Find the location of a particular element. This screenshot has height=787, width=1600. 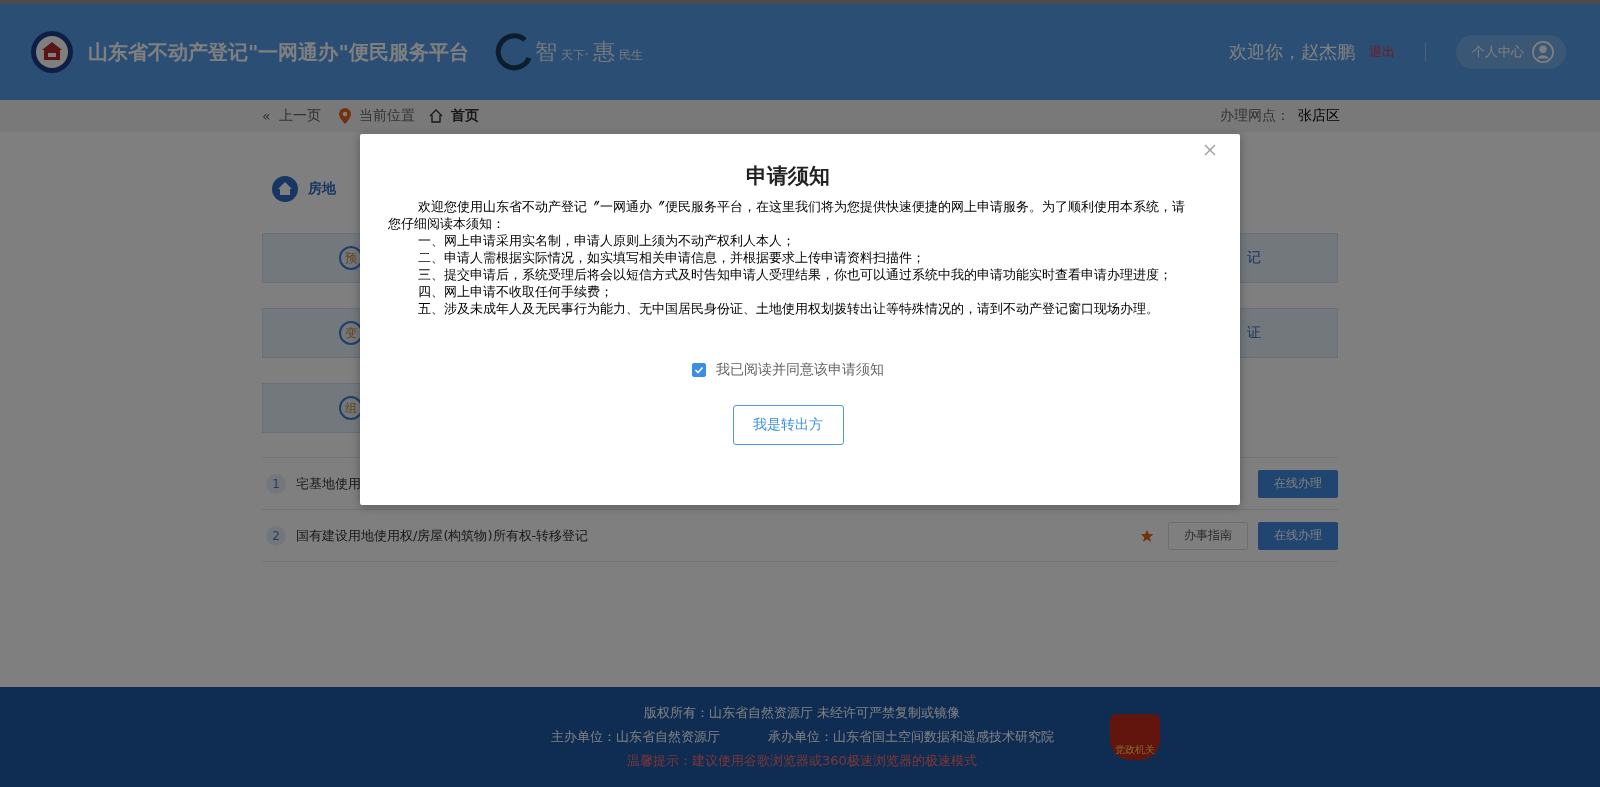

notice-paragraph: 二、申请人需根据实际情况，如实填写相关申请信息，并根据要求上传申请资料扫描件； is located at coordinates (672, 257).